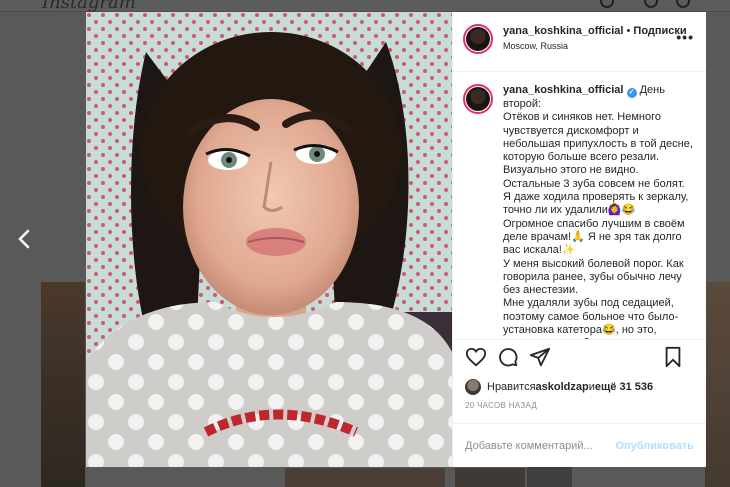 This screenshot has width=730, height=487. Describe the element at coordinates (508, 357) in the screenshot. I see `comment-icon` at that location.